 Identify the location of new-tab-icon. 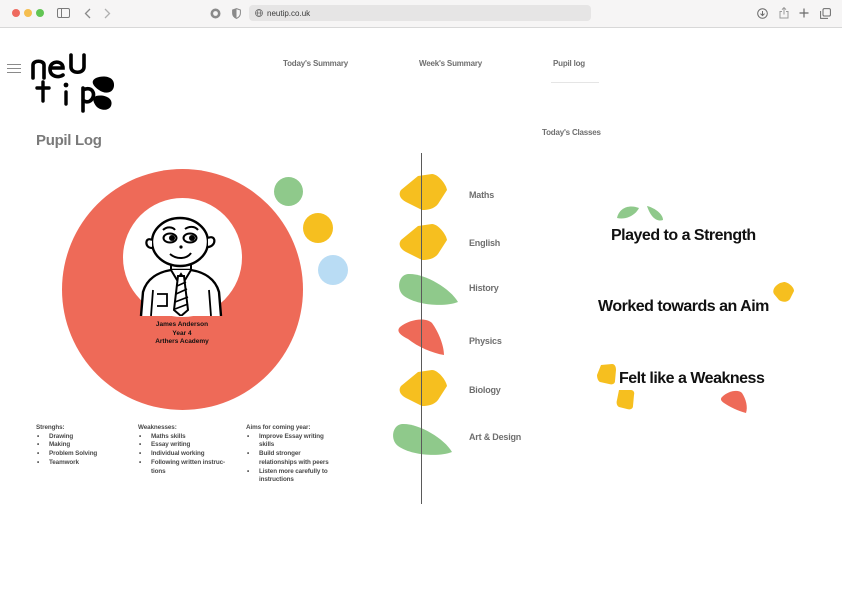
(804, 13).